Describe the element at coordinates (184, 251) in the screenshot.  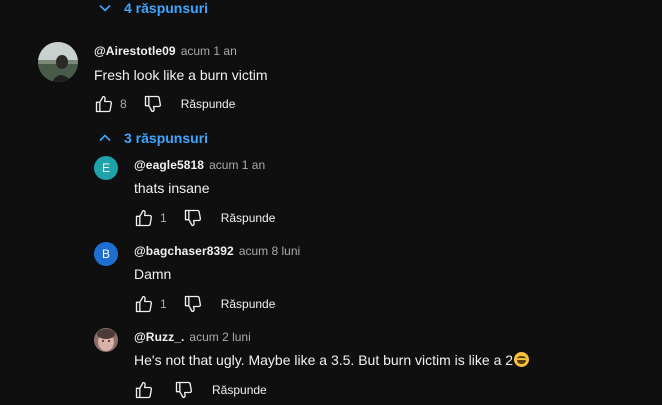
I see `reply-author: @bagchaser8392` at that location.